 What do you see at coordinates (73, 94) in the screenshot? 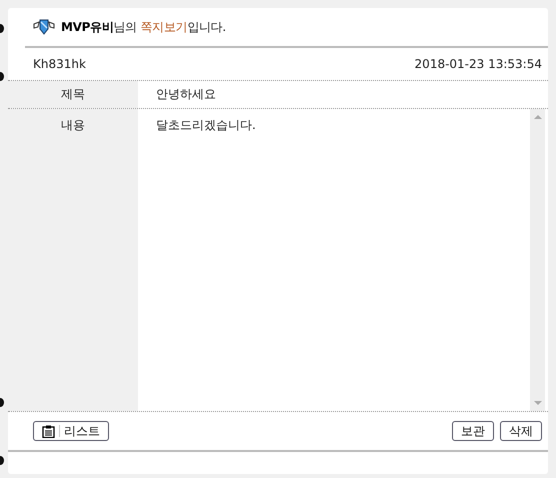
I see `field-label: 제목` at bounding box center [73, 94].